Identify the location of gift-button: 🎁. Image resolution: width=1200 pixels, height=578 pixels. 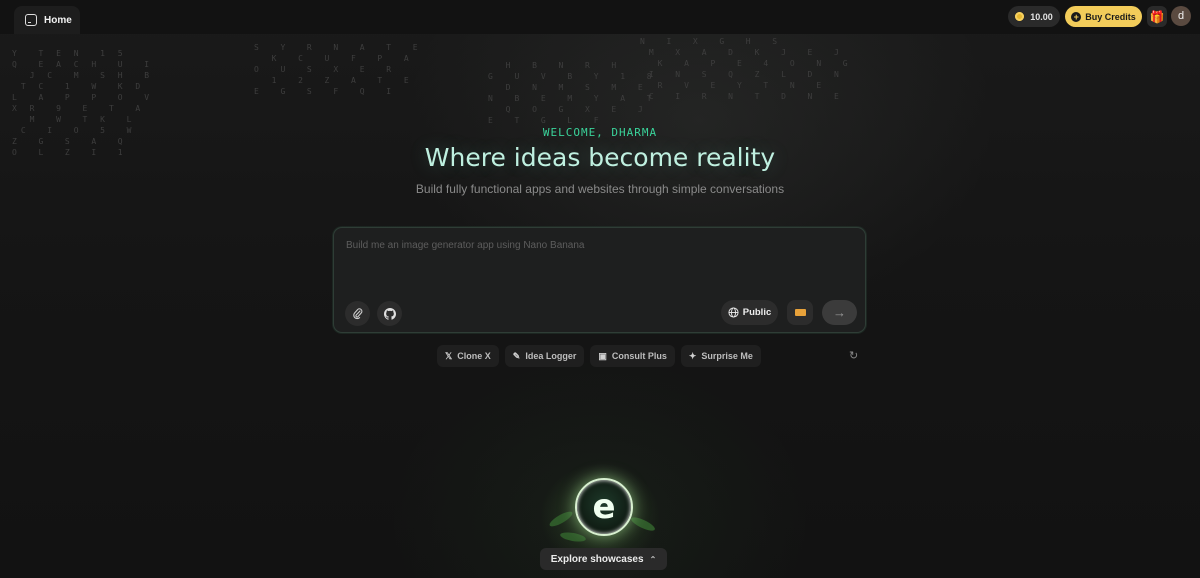
(1157, 16).